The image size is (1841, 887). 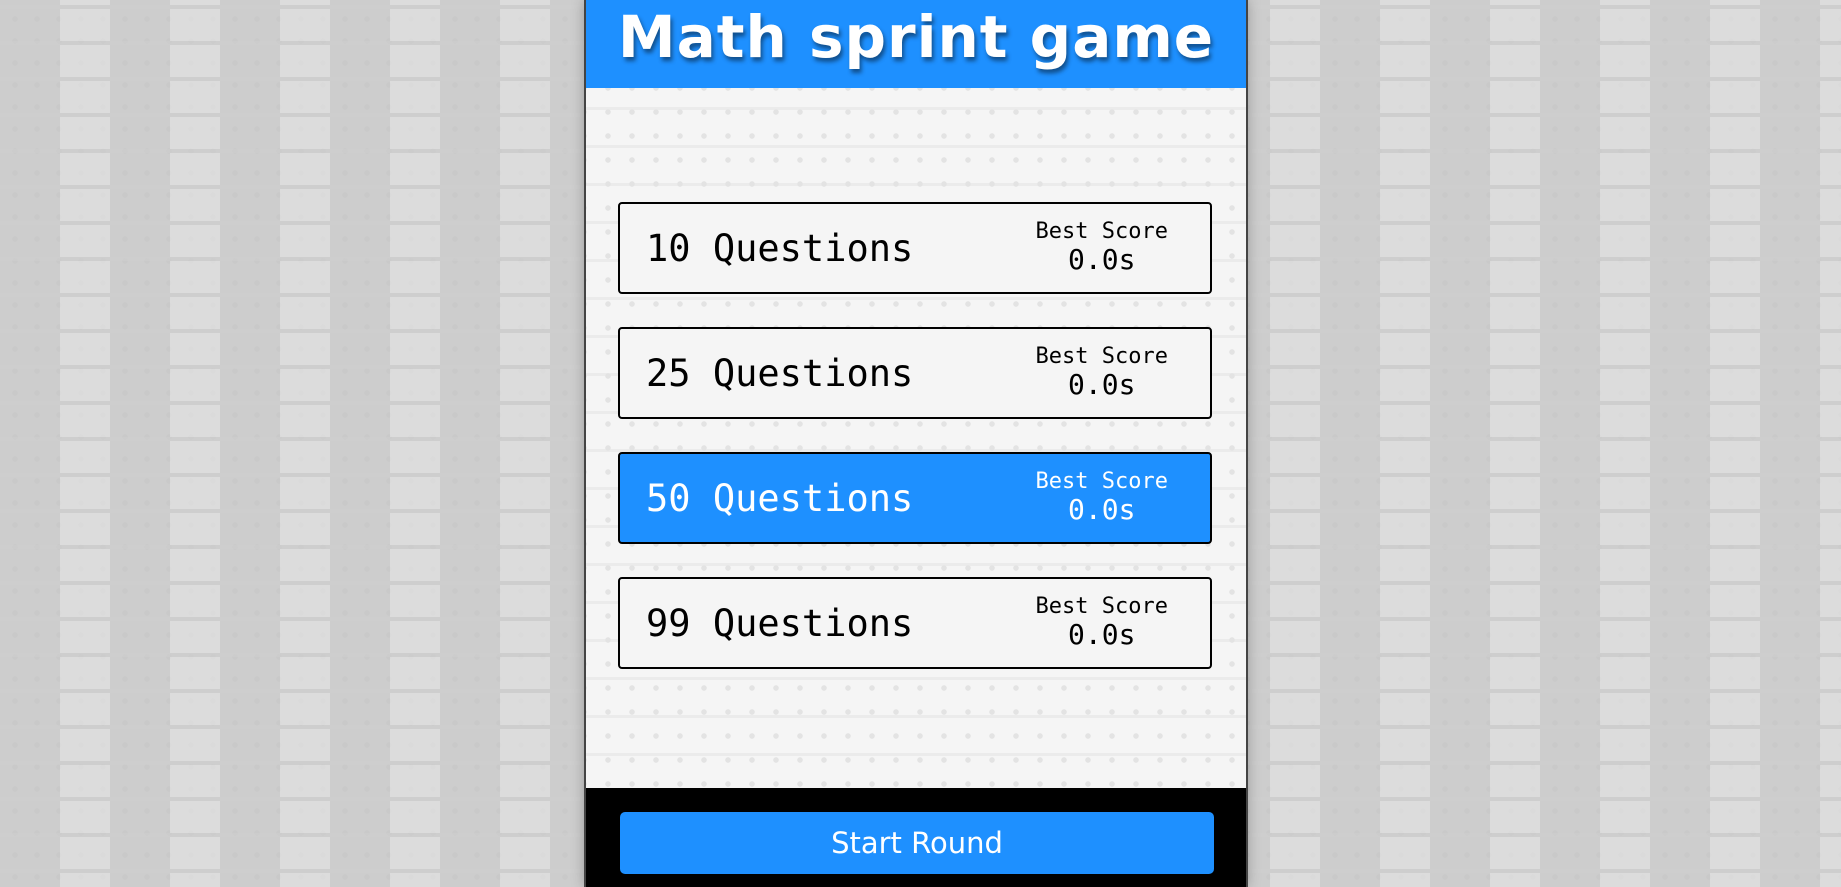 I want to click on option-label: 25 Questions, so click(x=780, y=373).